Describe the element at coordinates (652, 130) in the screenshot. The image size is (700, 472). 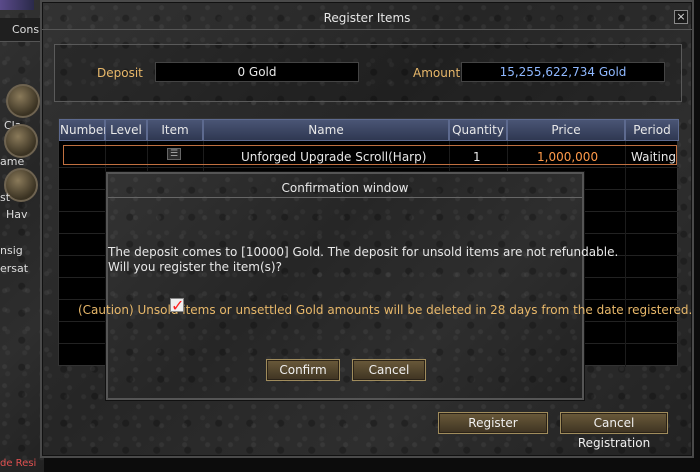
I see `column-header-period: Period` at that location.